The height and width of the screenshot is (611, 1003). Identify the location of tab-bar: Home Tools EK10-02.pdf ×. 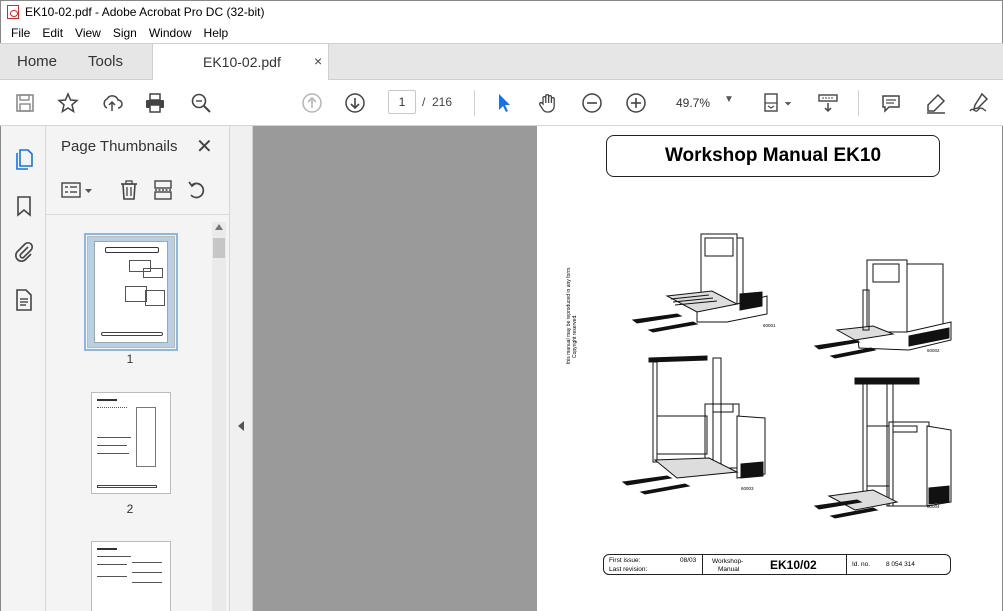
(501, 62).